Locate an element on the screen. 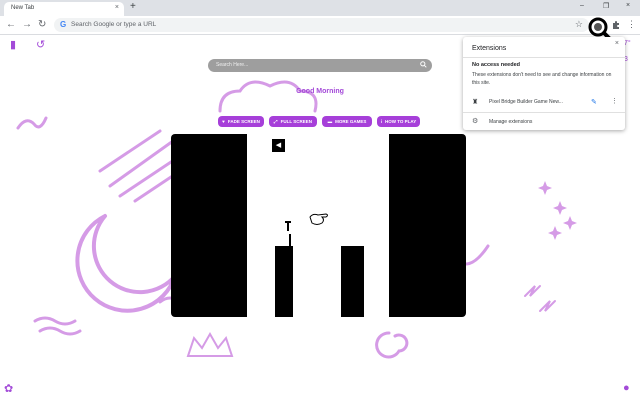 Image resolution: width=640 pixels, height=400 pixels. how-to-play-button: i HOW TO PLAY is located at coordinates (398, 121).